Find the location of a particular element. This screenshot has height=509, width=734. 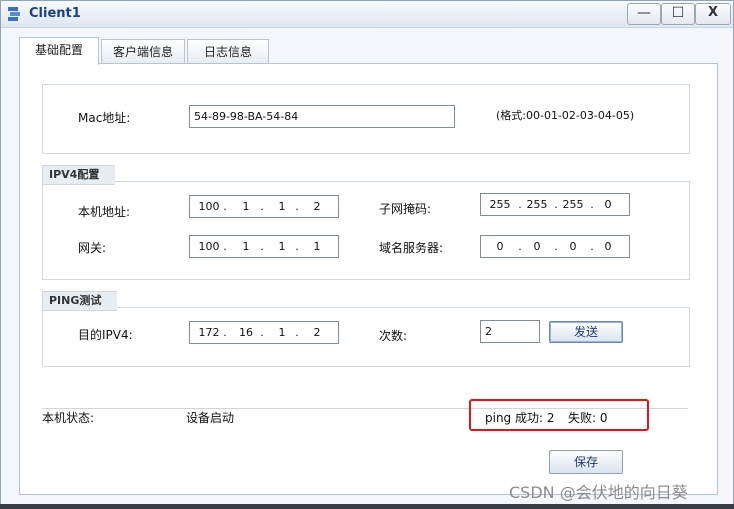

mac-input: 54-89-98-BA-54-84 is located at coordinates (322, 116).